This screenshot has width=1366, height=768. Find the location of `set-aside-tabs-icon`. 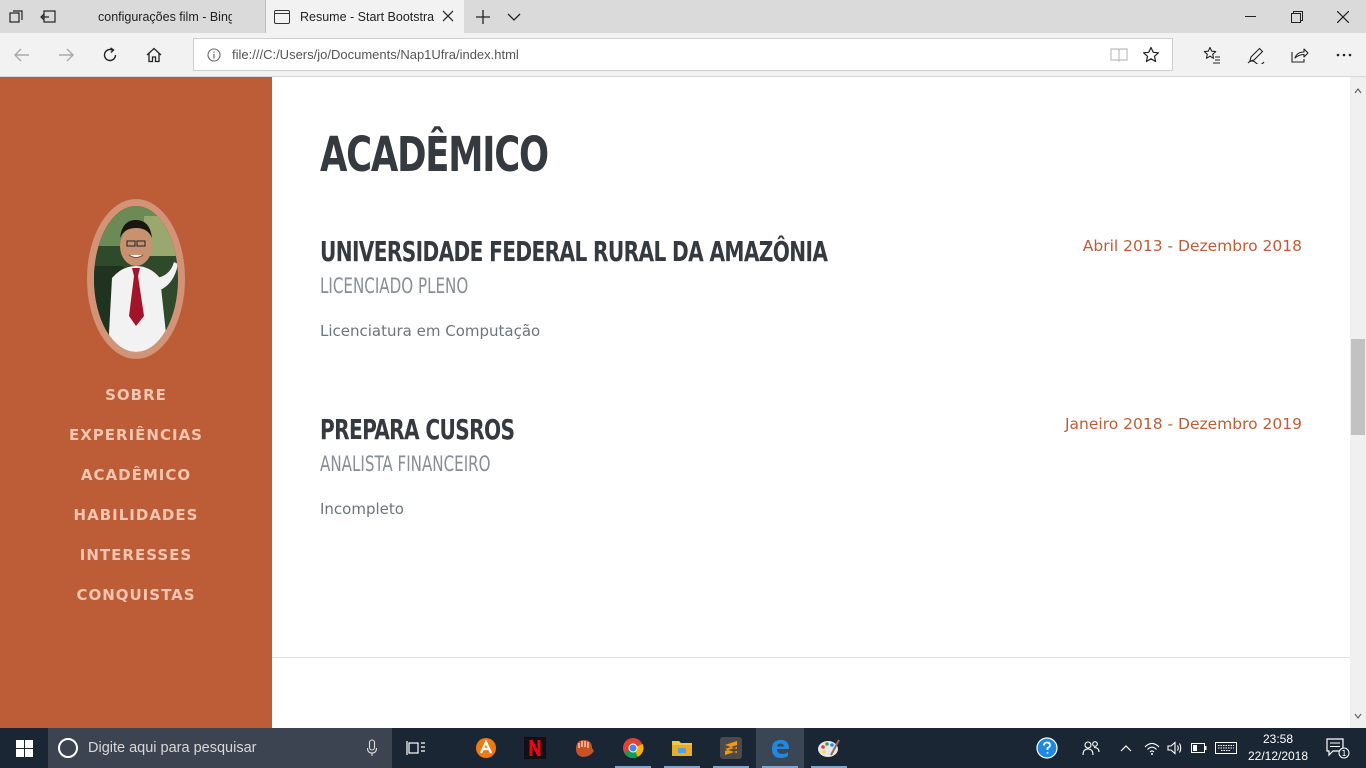

set-aside-tabs-icon is located at coordinates (48, 16).